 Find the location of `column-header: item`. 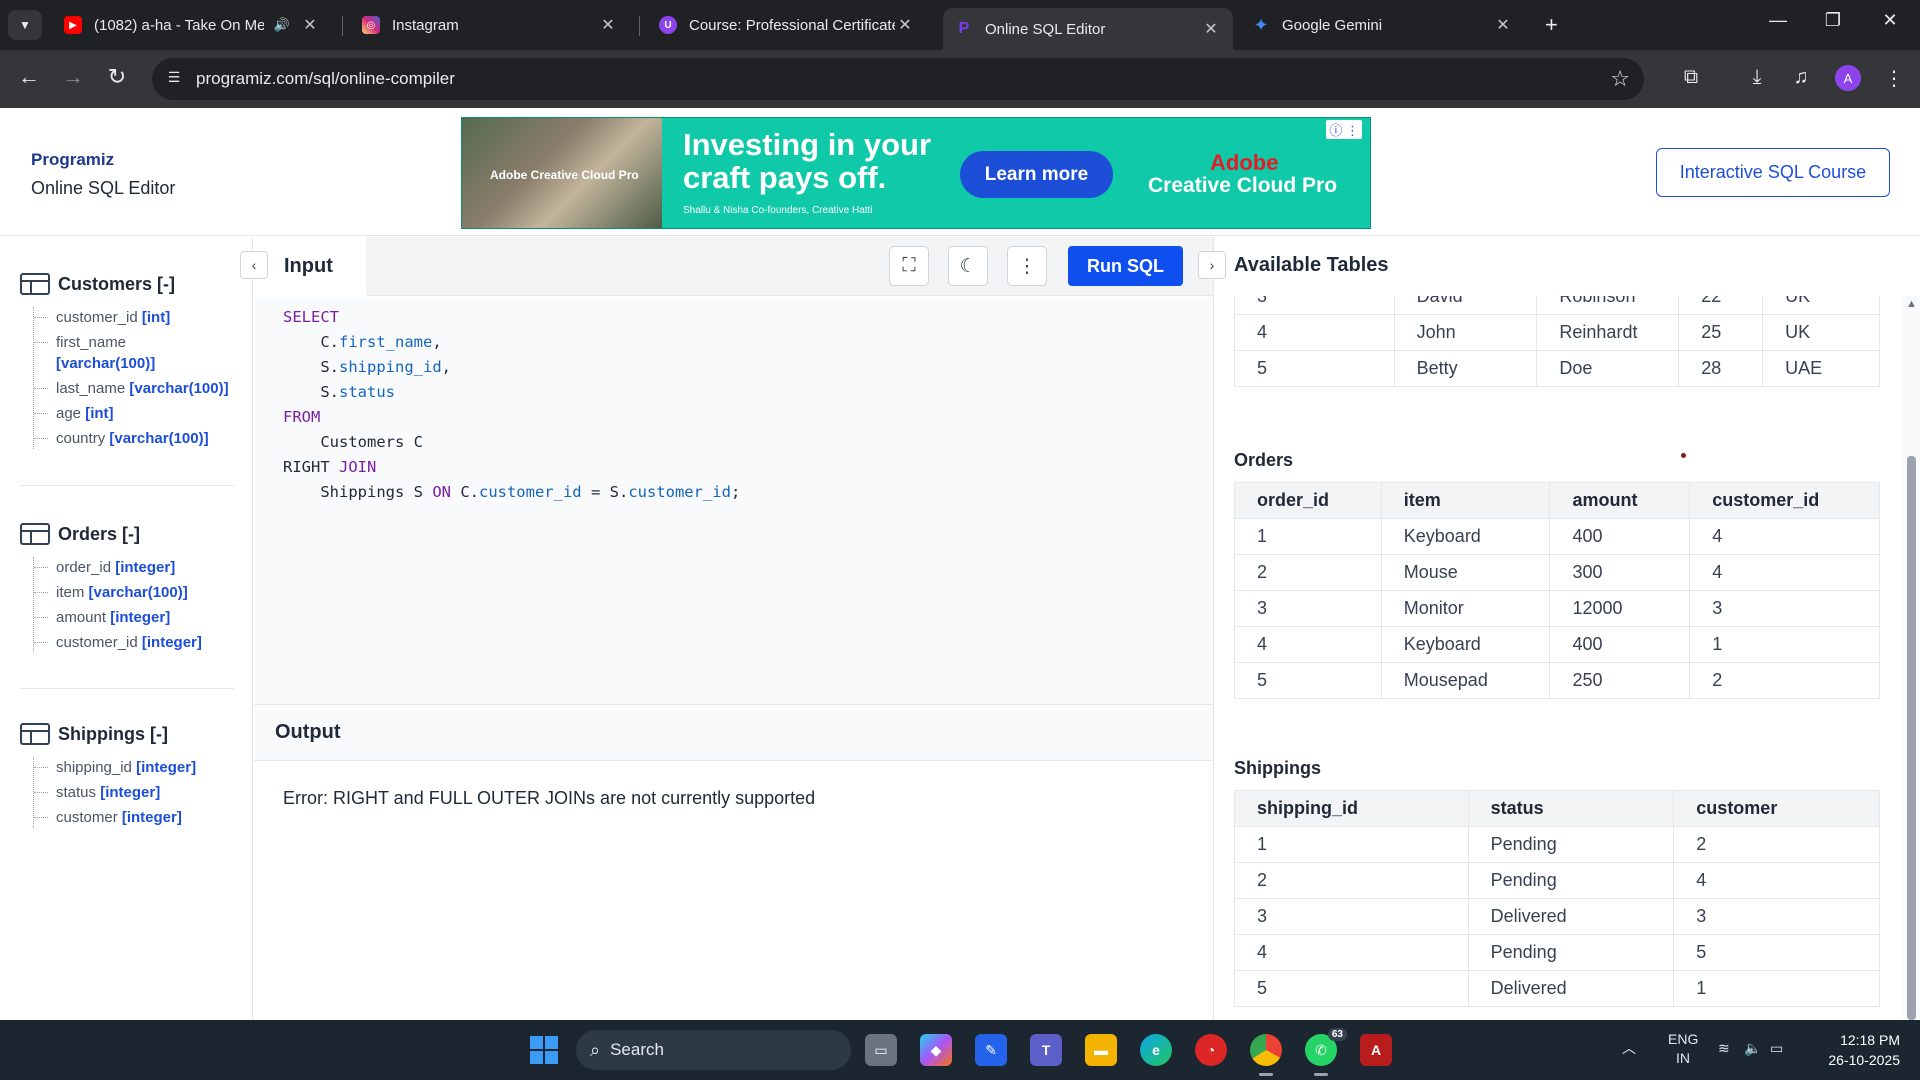

column-header: item is located at coordinates (1465, 500).